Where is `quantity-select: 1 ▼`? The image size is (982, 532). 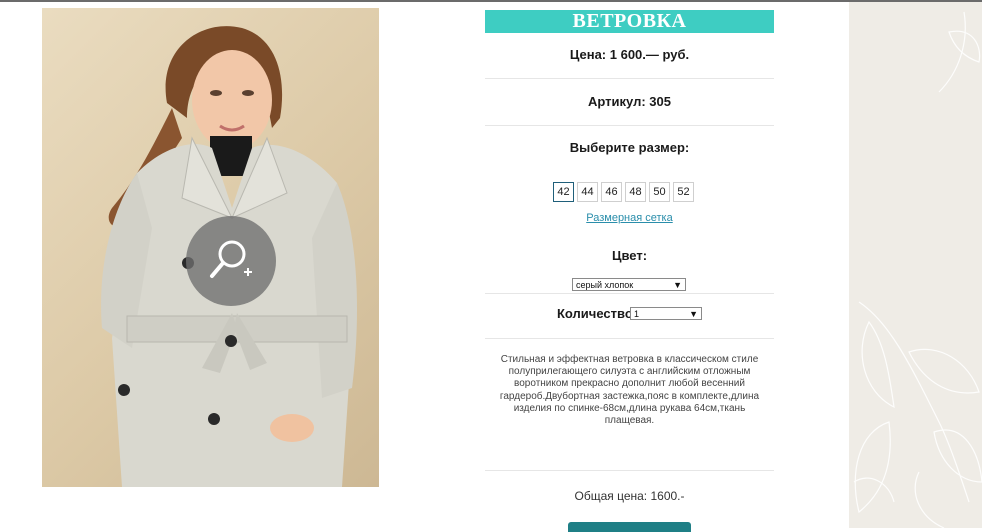
quantity-select: 1 ▼ is located at coordinates (666, 313).